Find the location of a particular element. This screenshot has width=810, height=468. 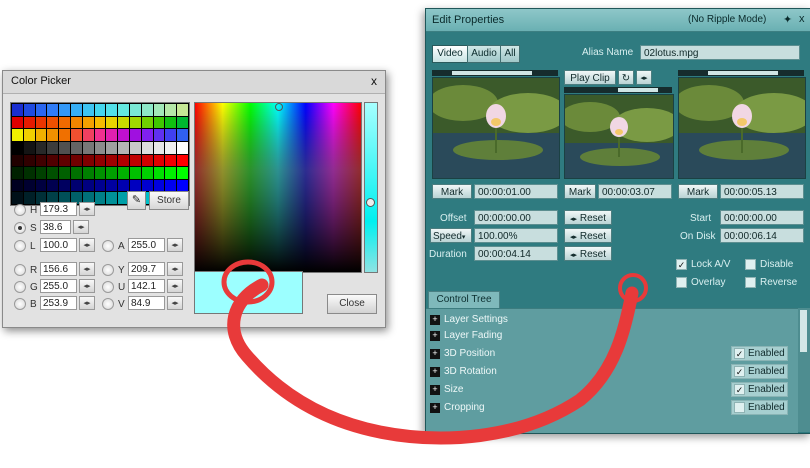

tree-item-size: + Size is located at coordinates (580, 390).